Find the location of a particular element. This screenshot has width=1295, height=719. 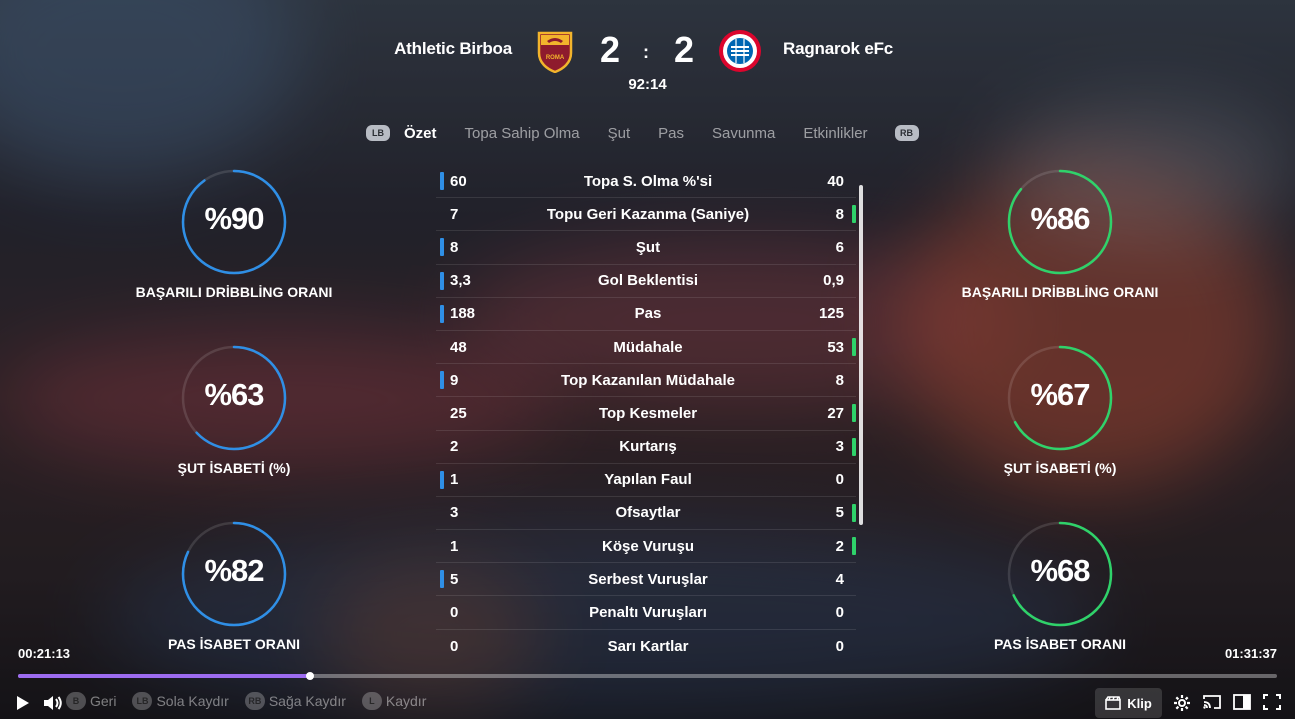

stat-away-value: 40 is located at coordinates (835, 181).